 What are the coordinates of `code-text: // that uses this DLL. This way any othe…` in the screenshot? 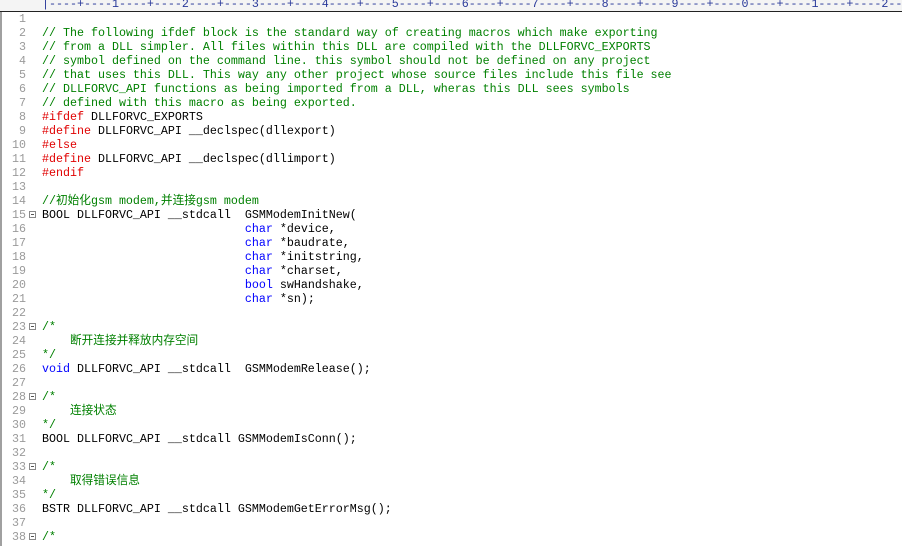 It's located at (357, 75).